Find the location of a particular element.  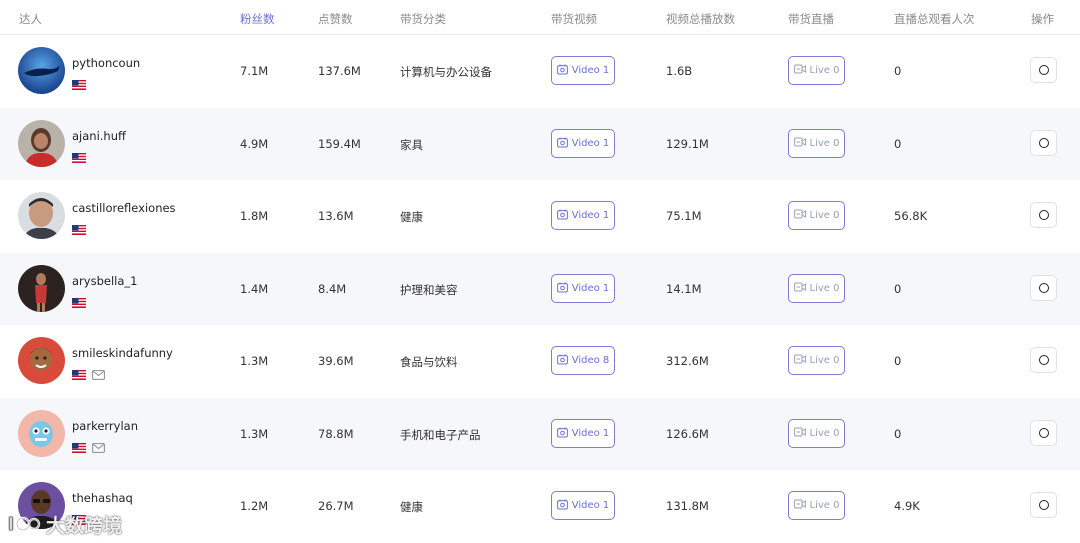

talent-name: parkerrylan is located at coordinates (105, 426).